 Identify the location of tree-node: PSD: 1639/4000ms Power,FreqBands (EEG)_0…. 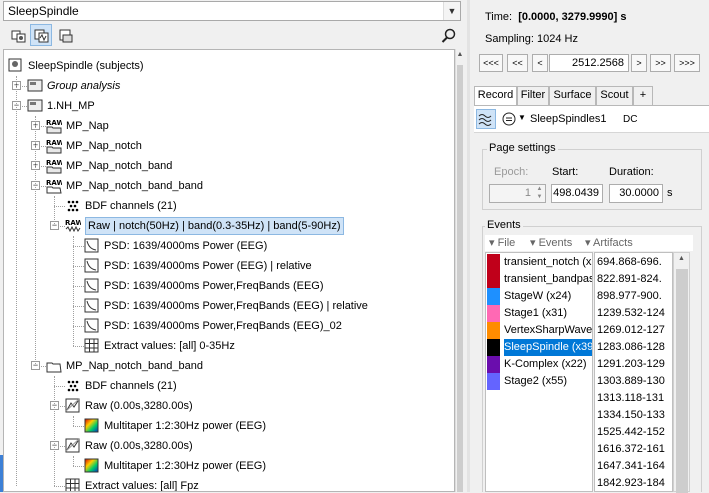
(229, 326).